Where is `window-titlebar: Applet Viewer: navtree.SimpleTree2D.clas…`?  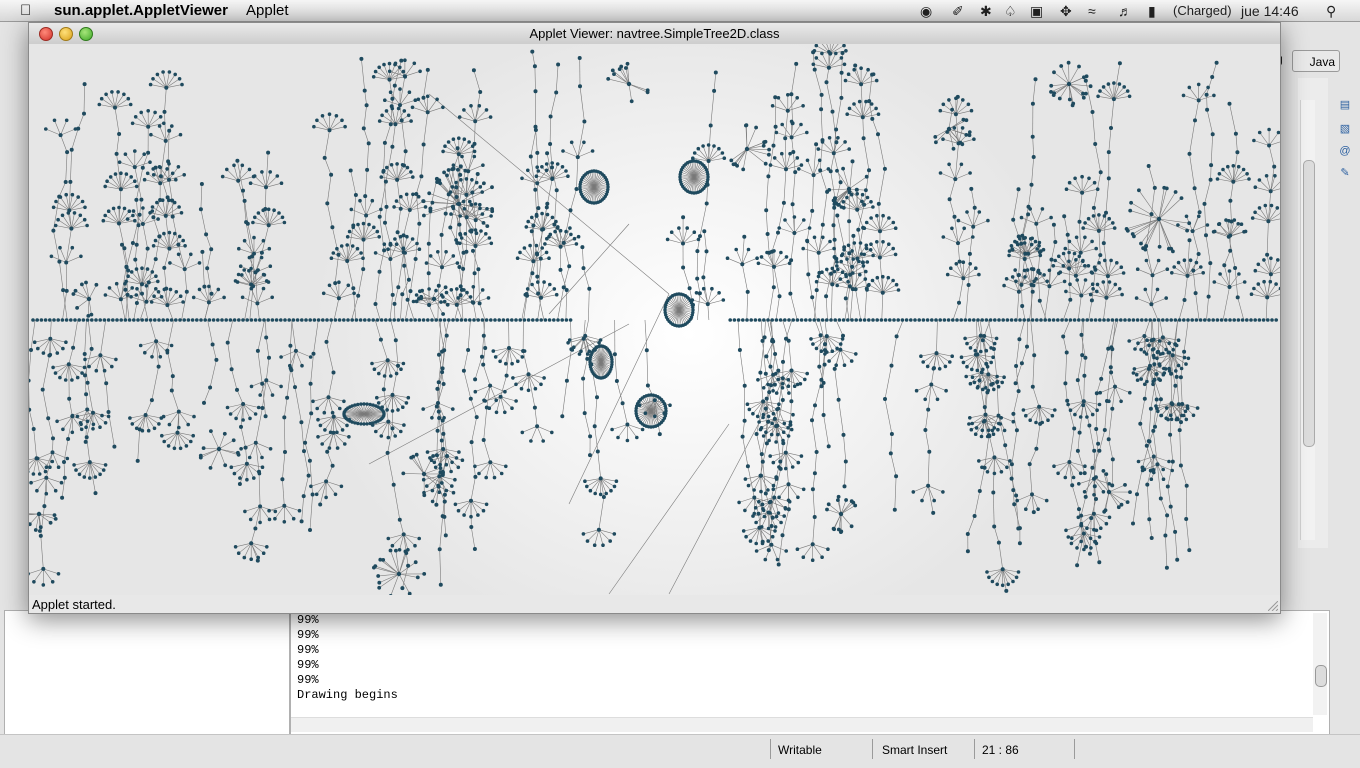
window-titlebar: Applet Viewer: navtree.SimpleTree2D.clas… is located at coordinates (654, 34).